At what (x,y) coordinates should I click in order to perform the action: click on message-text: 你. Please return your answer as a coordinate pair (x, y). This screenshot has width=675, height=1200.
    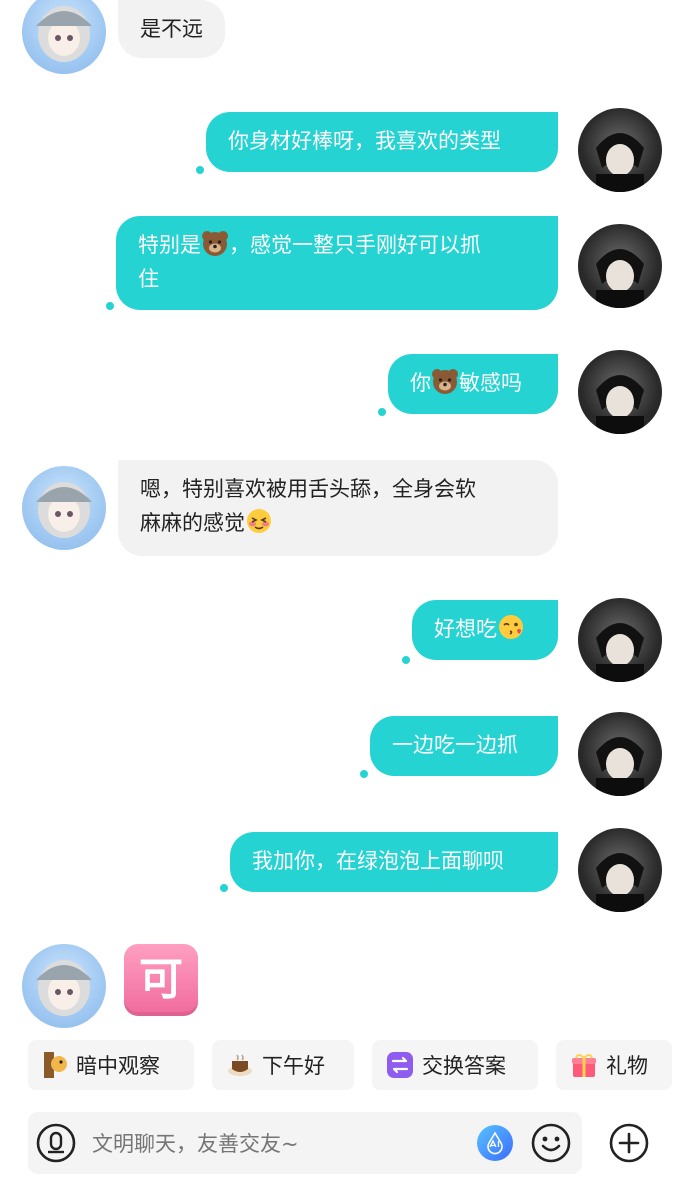
    Looking at the image, I should click on (420, 383).